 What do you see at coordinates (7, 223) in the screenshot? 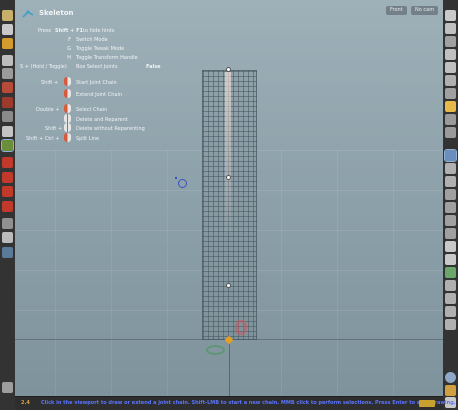
I see `magnet-icon` at bounding box center [7, 223].